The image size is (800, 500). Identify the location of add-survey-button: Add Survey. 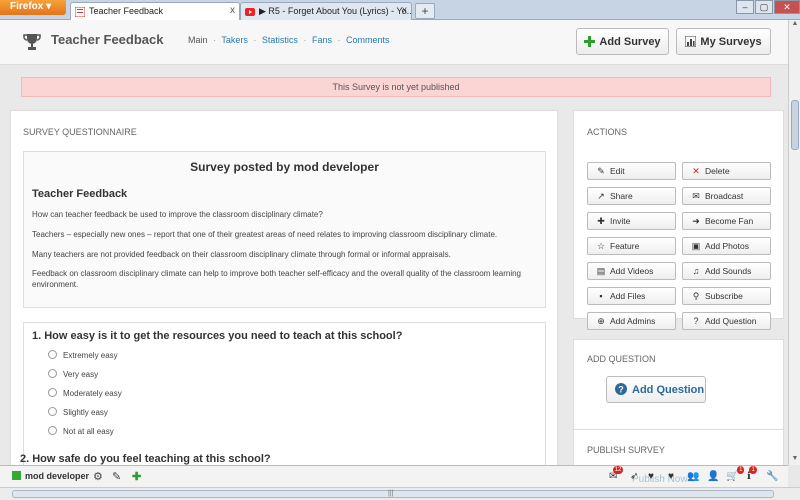
(622, 41).